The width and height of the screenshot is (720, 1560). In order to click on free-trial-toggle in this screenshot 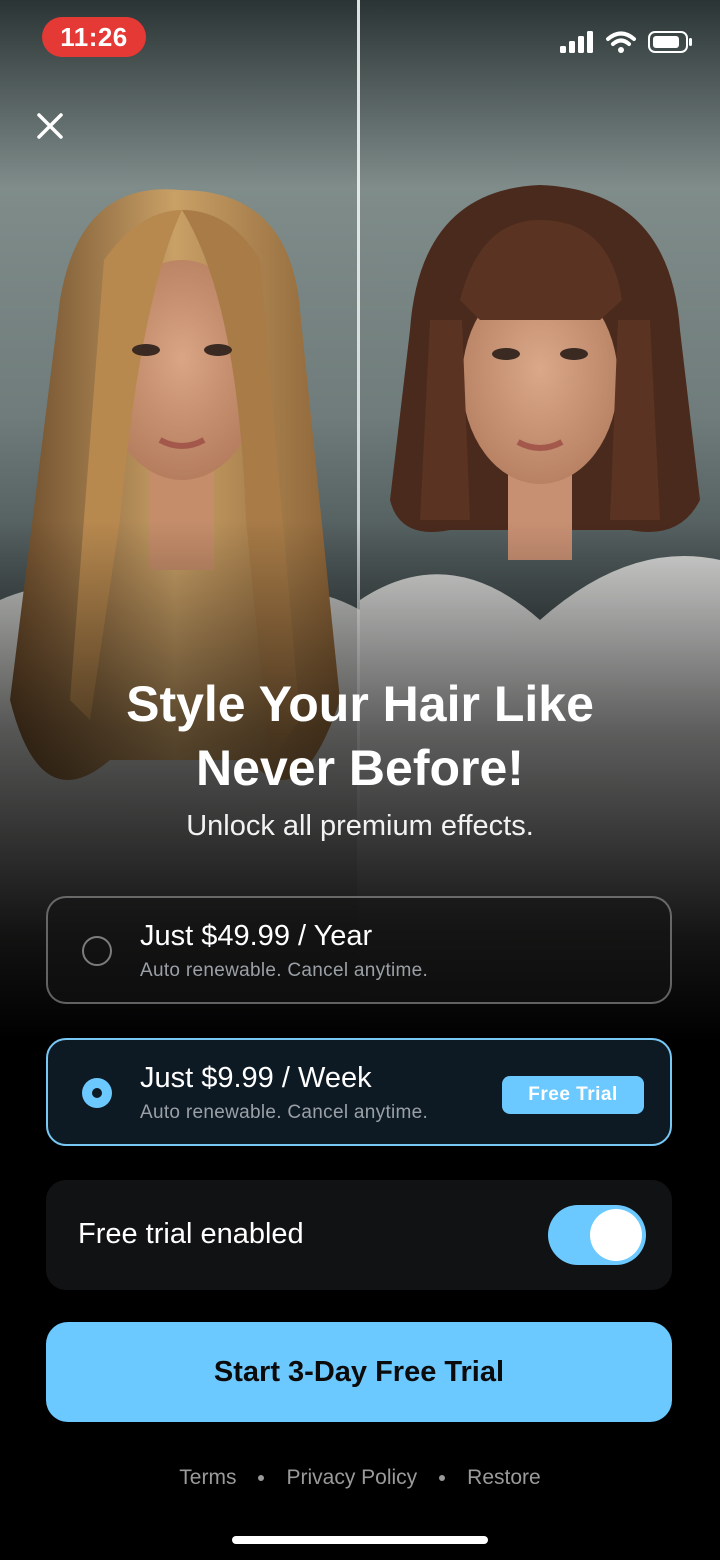, I will do `click(597, 1235)`.